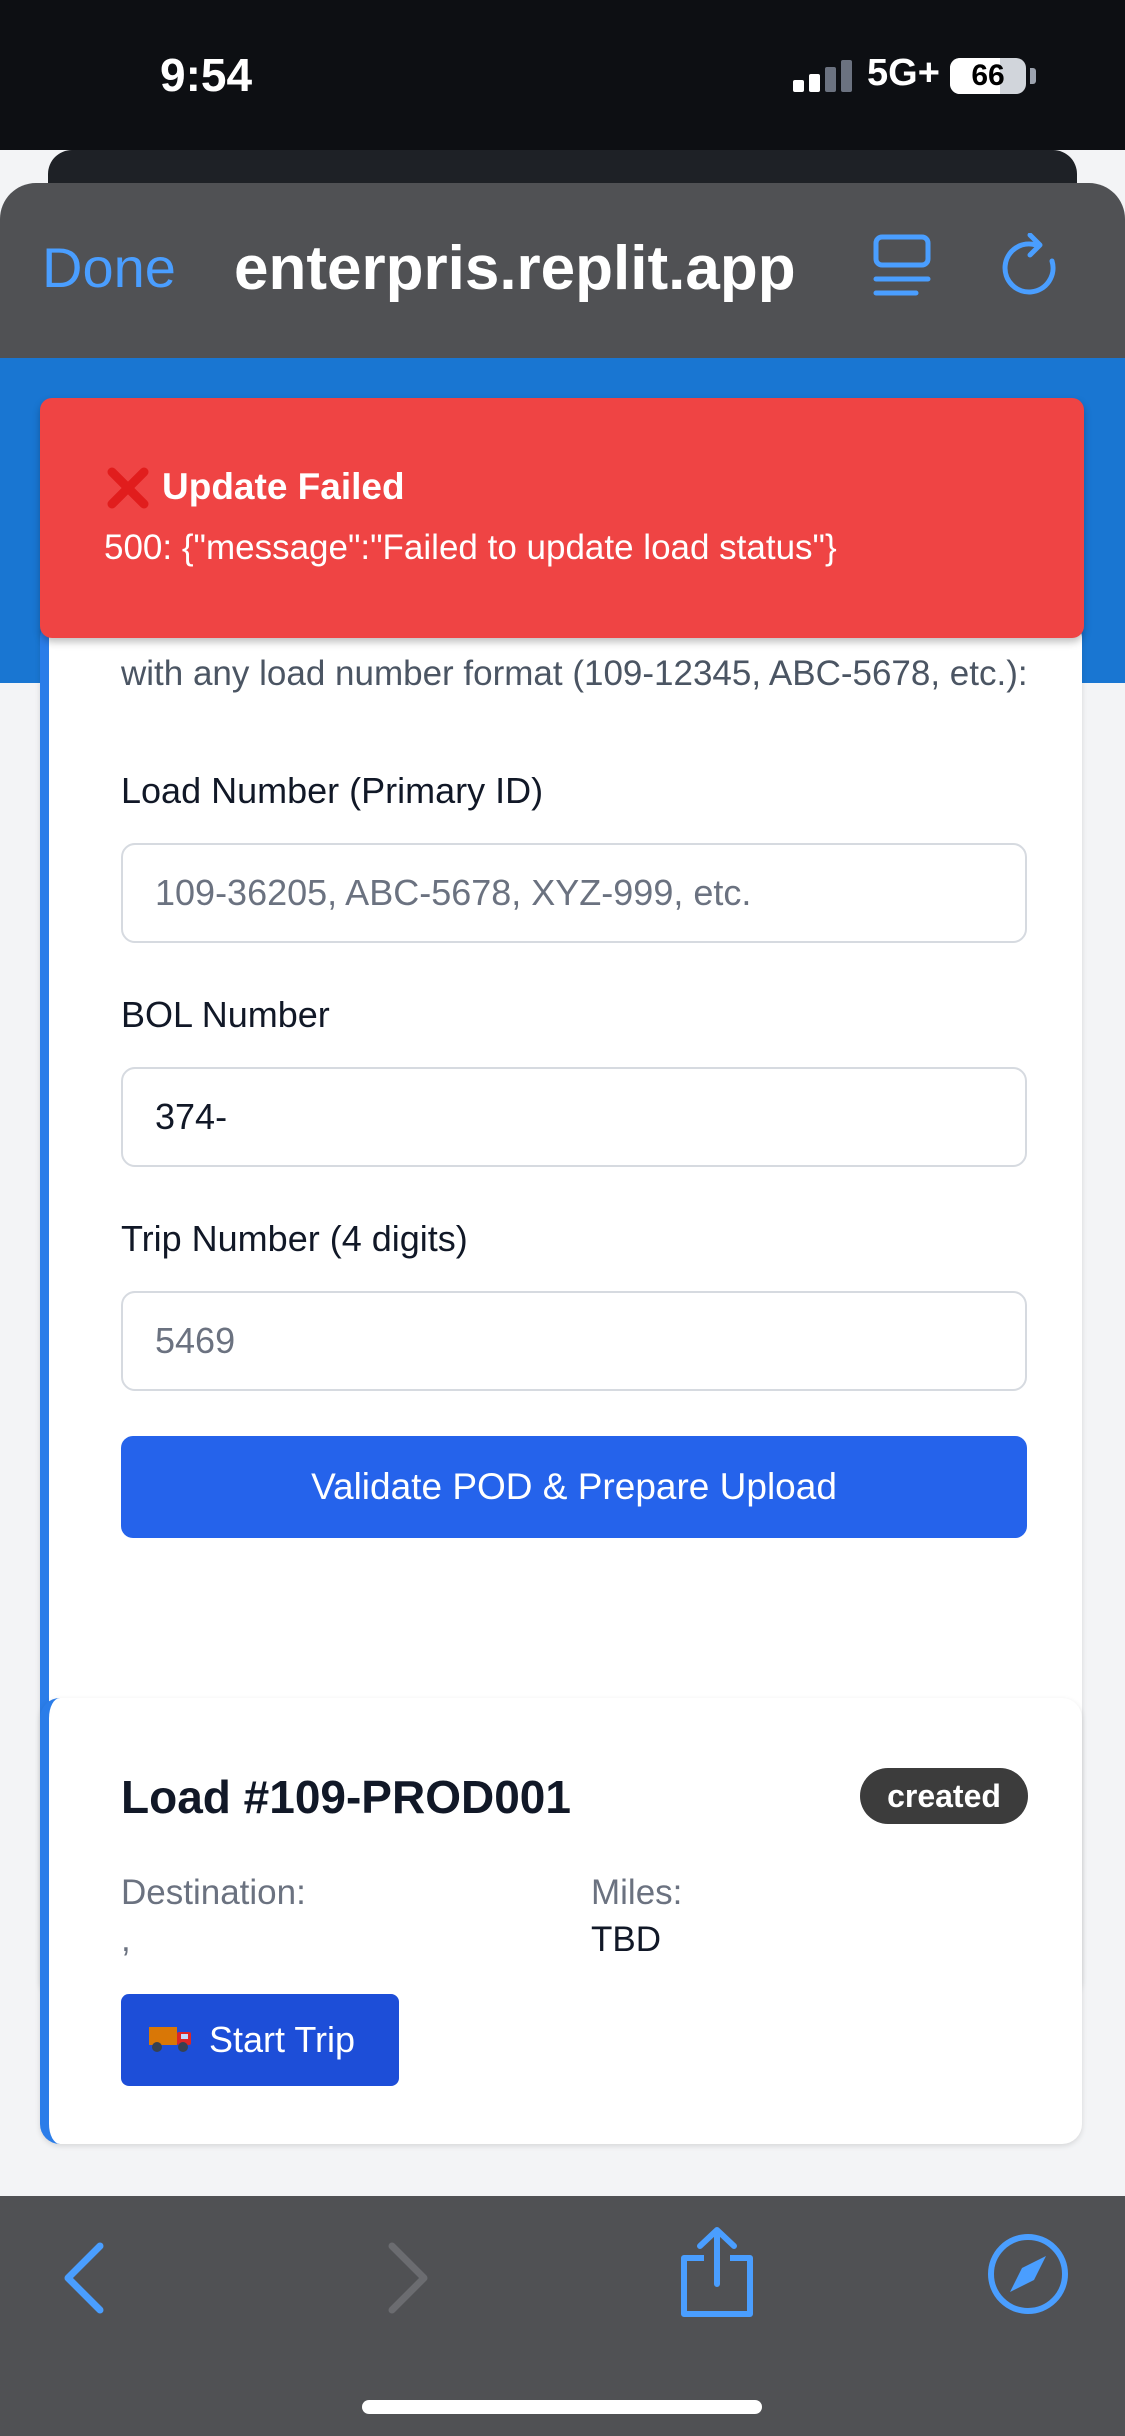 This screenshot has width=1125, height=2436. What do you see at coordinates (206, 75) in the screenshot?
I see `status-time: 9:54` at bounding box center [206, 75].